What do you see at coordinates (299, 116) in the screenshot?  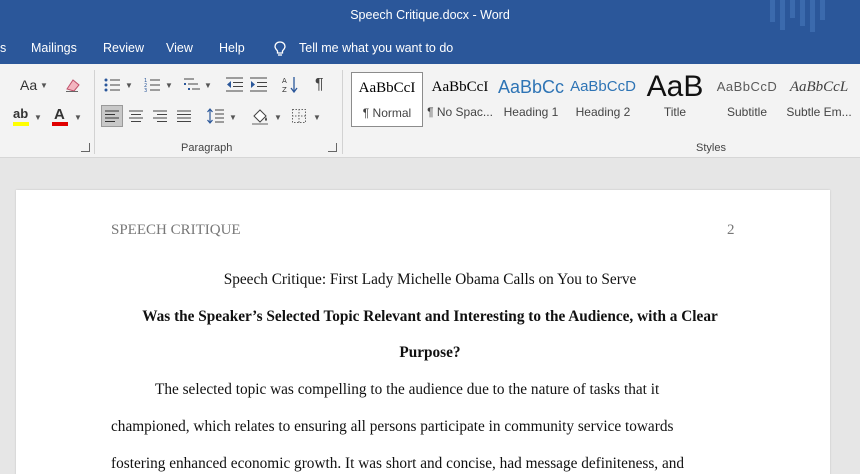 I see `borders-icon` at bounding box center [299, 116].